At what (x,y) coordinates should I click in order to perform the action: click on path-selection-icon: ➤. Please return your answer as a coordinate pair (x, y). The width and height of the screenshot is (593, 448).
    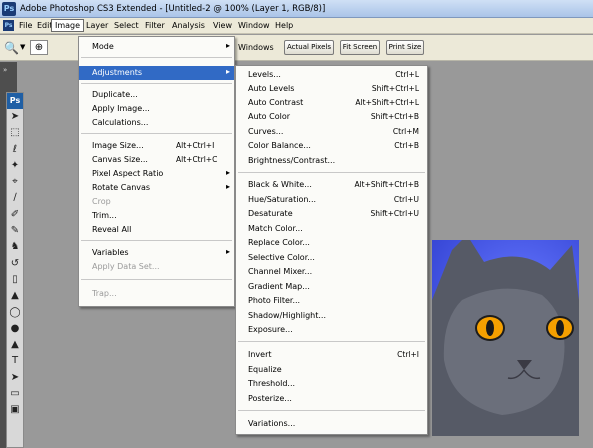
    Looking at the image, I should click on (15, 378).